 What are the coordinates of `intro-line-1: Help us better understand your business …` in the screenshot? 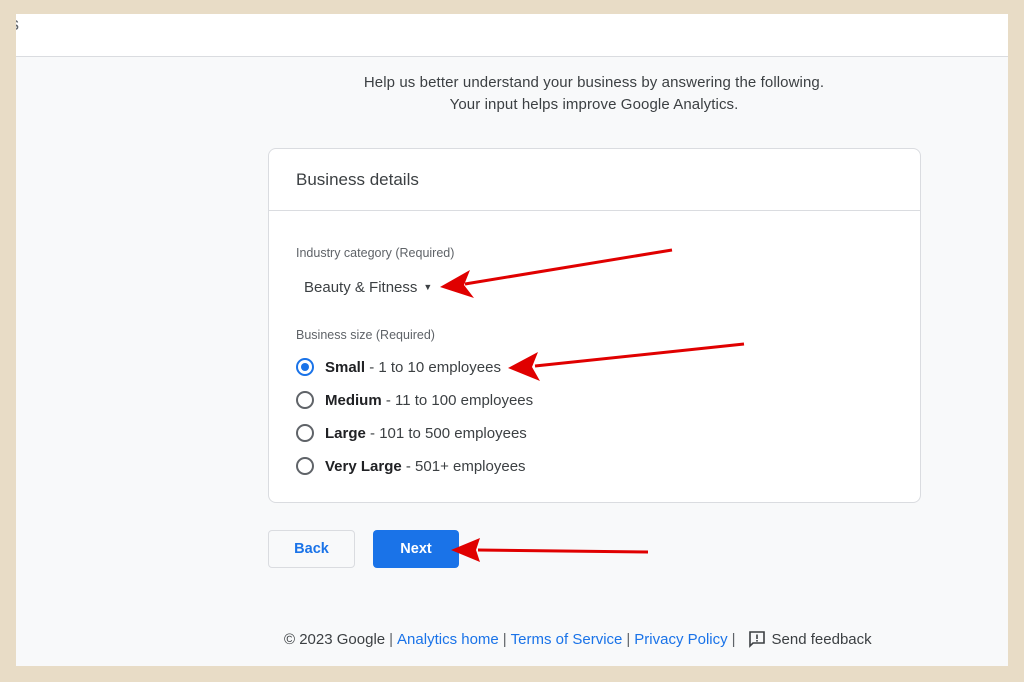 It's located at (594, 82).